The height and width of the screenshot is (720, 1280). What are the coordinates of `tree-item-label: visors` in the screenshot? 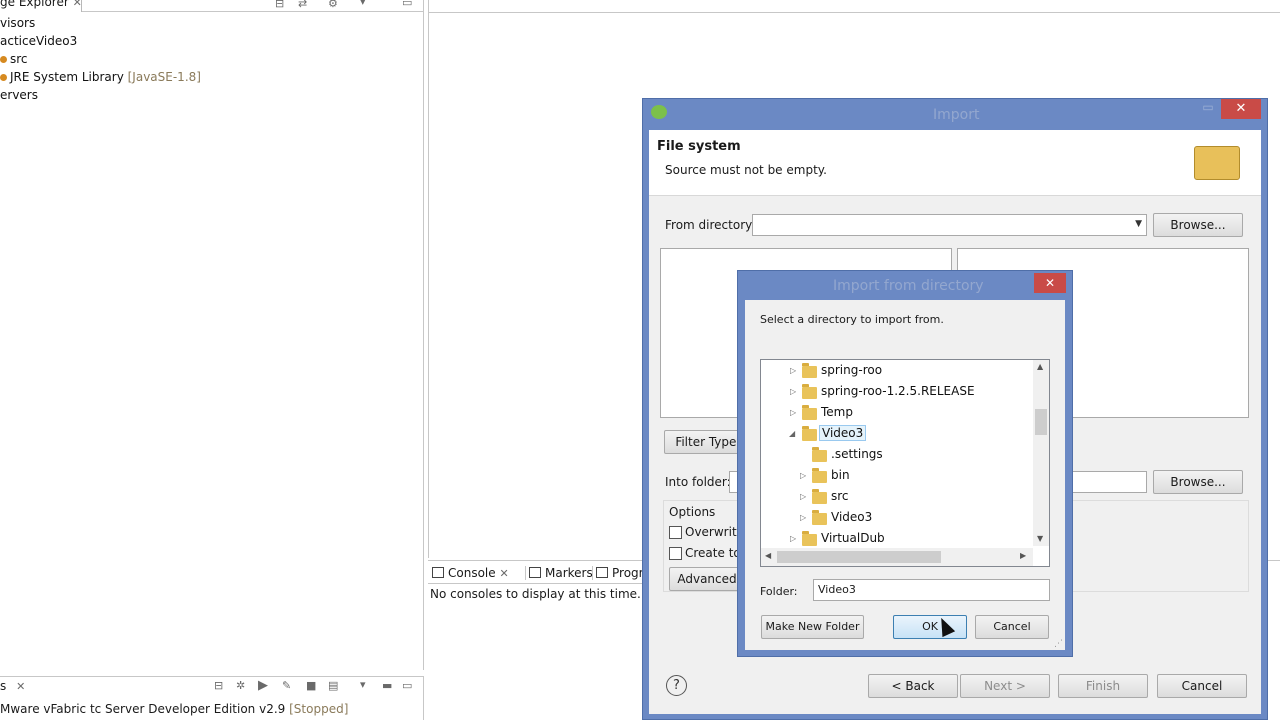 It's located at (18, 23).